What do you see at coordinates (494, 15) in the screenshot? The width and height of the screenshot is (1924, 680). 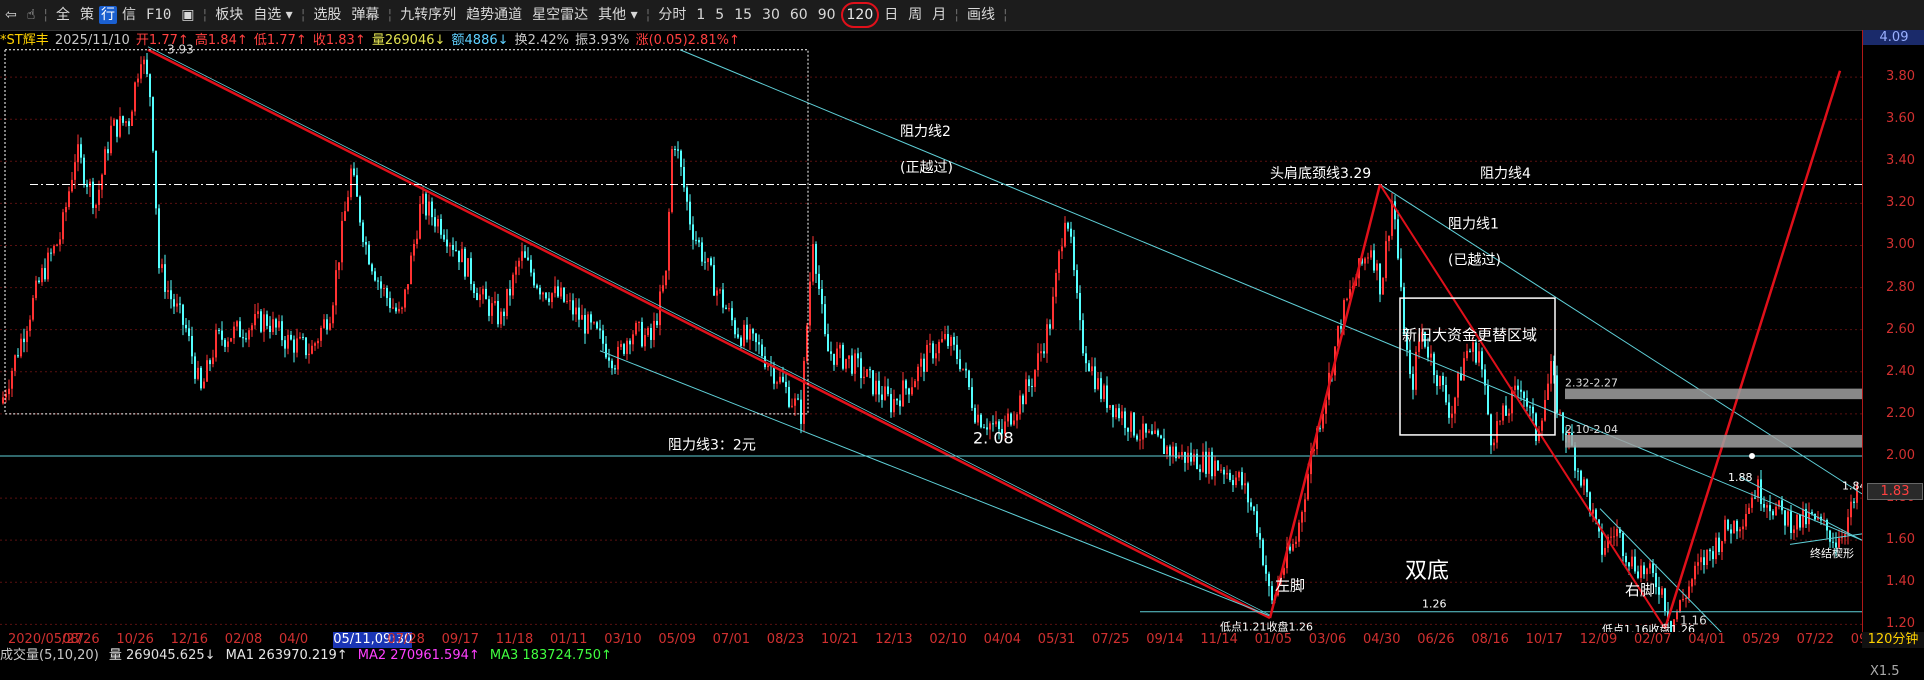 I see `toolbar-trend-channel: 趋势通道` at bounding box center [494, 15].